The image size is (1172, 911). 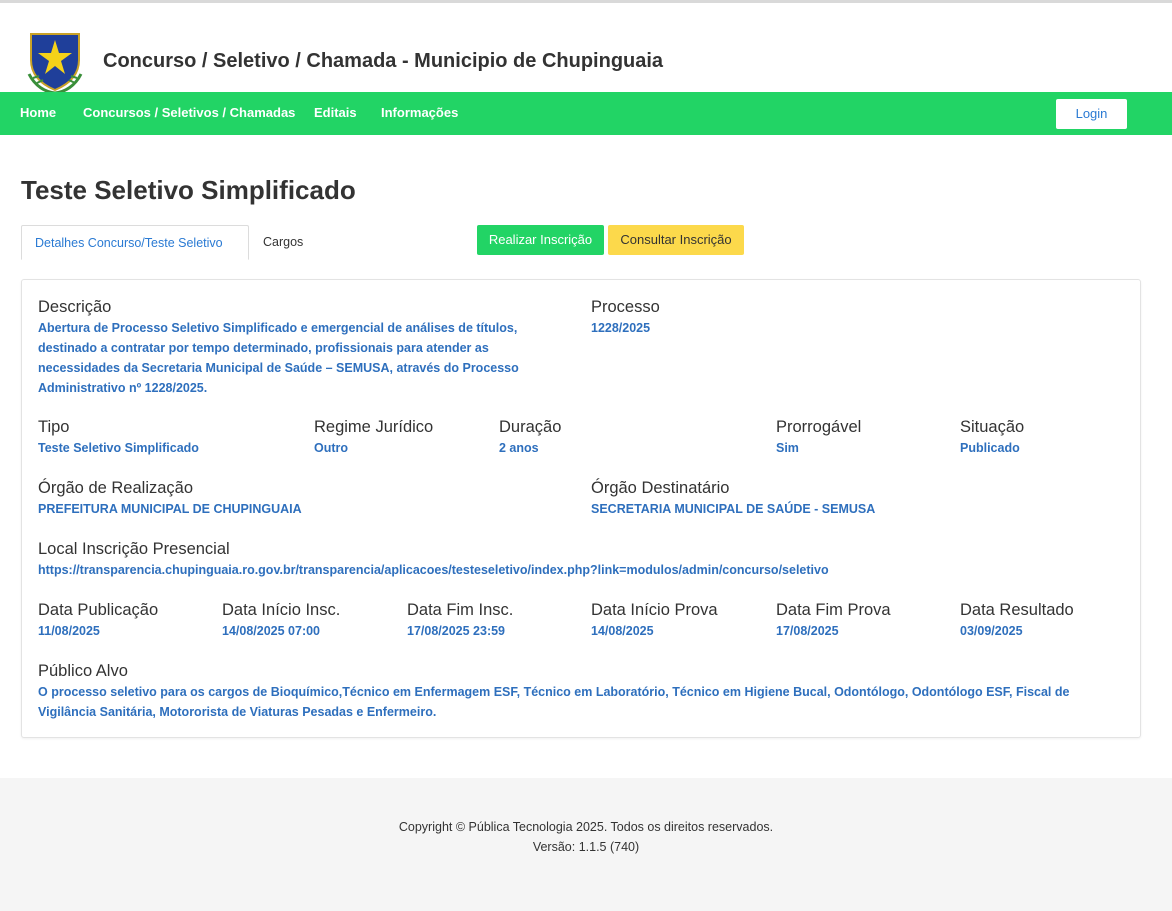 What do you see at coordinates (188, 190) in the screenshot?
I see `page-title: Teste Seletivo Simplificado` at bounding box center [188, 190].